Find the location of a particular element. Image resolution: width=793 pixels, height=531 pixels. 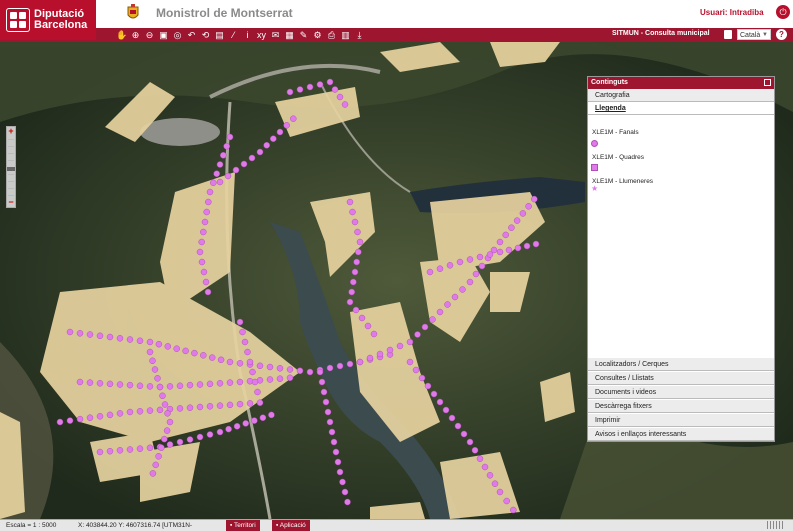

aplicacio-label: Aplicació is located at coordinates (292, 525).